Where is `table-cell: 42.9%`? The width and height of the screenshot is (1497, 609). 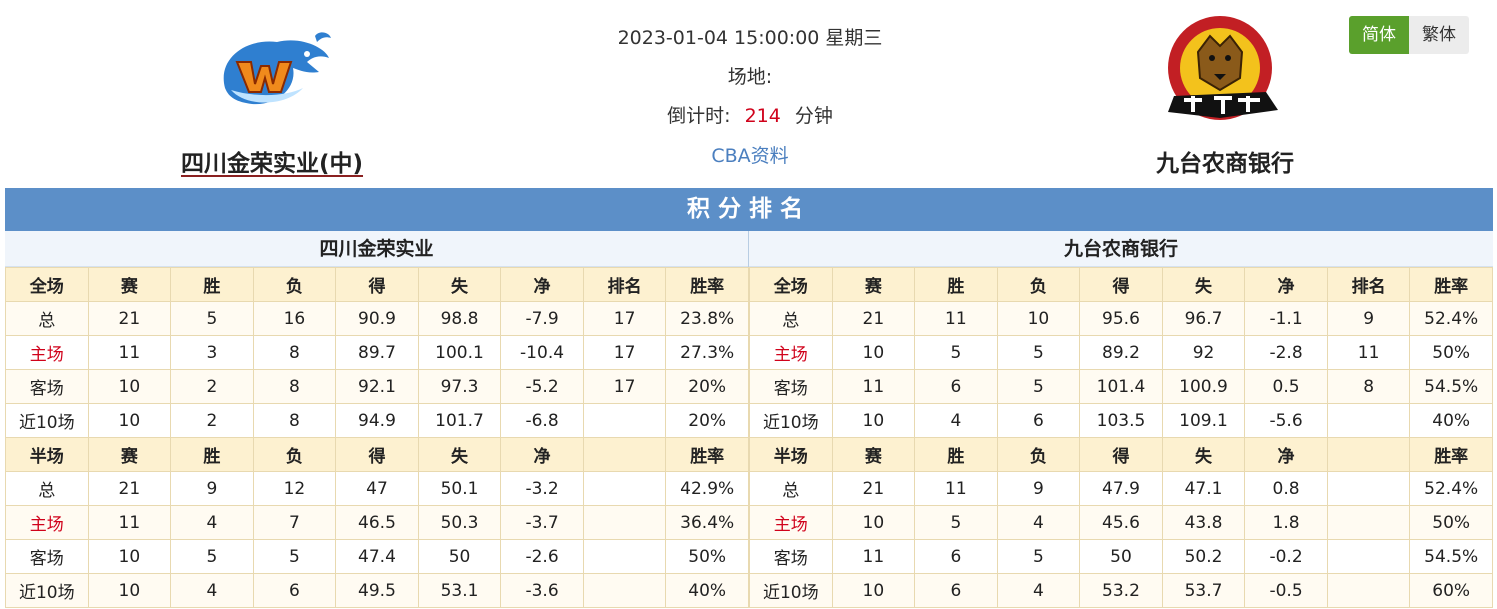 table-cell: 42.9% is located at coordinates (707, 488).